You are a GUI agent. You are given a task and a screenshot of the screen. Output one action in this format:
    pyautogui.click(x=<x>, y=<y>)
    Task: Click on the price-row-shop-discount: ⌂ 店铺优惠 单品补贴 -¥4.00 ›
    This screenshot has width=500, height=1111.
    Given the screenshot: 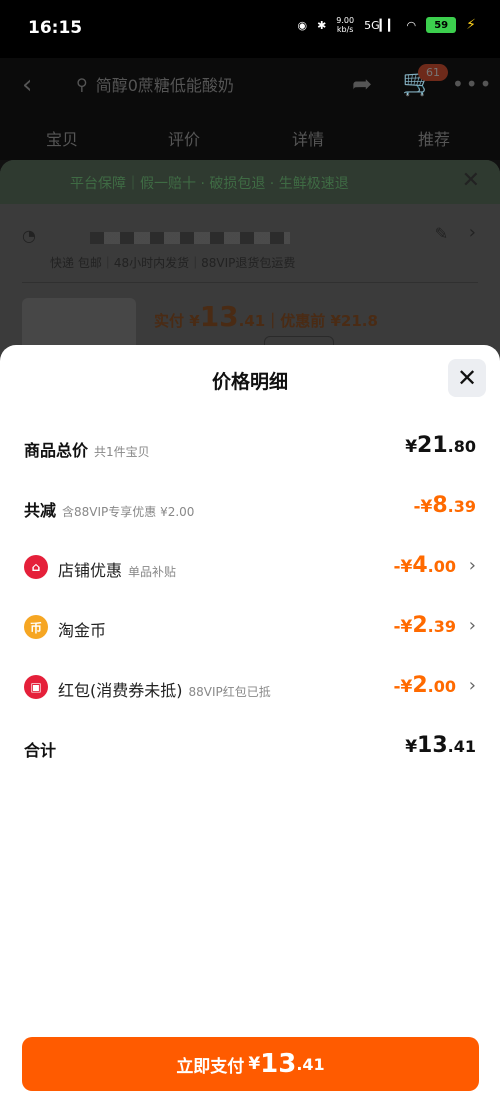 What is the action you would take?
    pyautogui.click(x=250, y=568)
    